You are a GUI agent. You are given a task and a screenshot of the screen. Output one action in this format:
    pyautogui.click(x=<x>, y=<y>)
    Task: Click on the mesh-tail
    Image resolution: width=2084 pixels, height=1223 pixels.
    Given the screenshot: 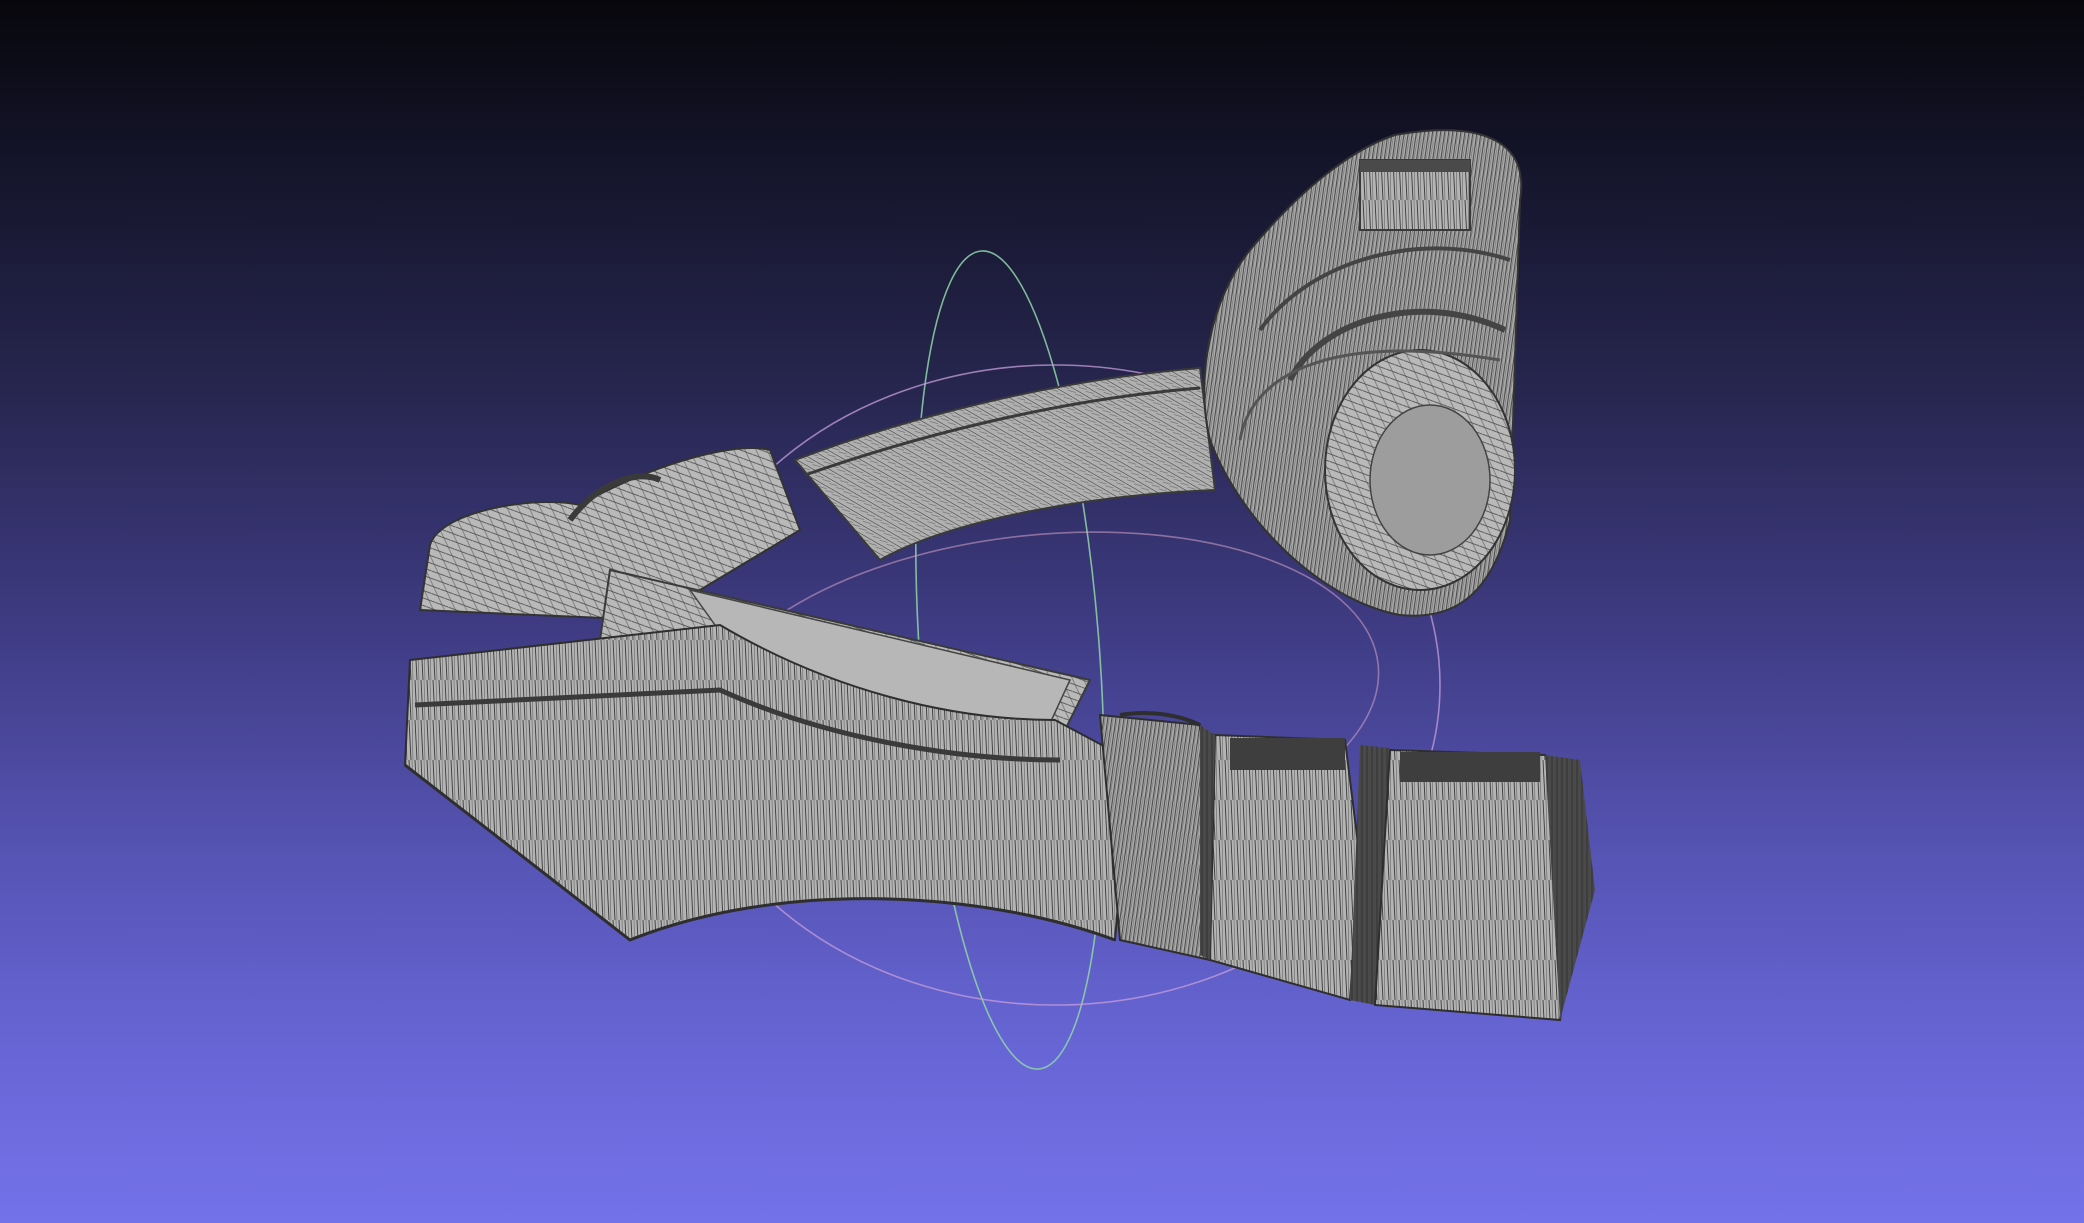 What is the action you would take?
    pyautogui.click(x=1346, y=866)
    